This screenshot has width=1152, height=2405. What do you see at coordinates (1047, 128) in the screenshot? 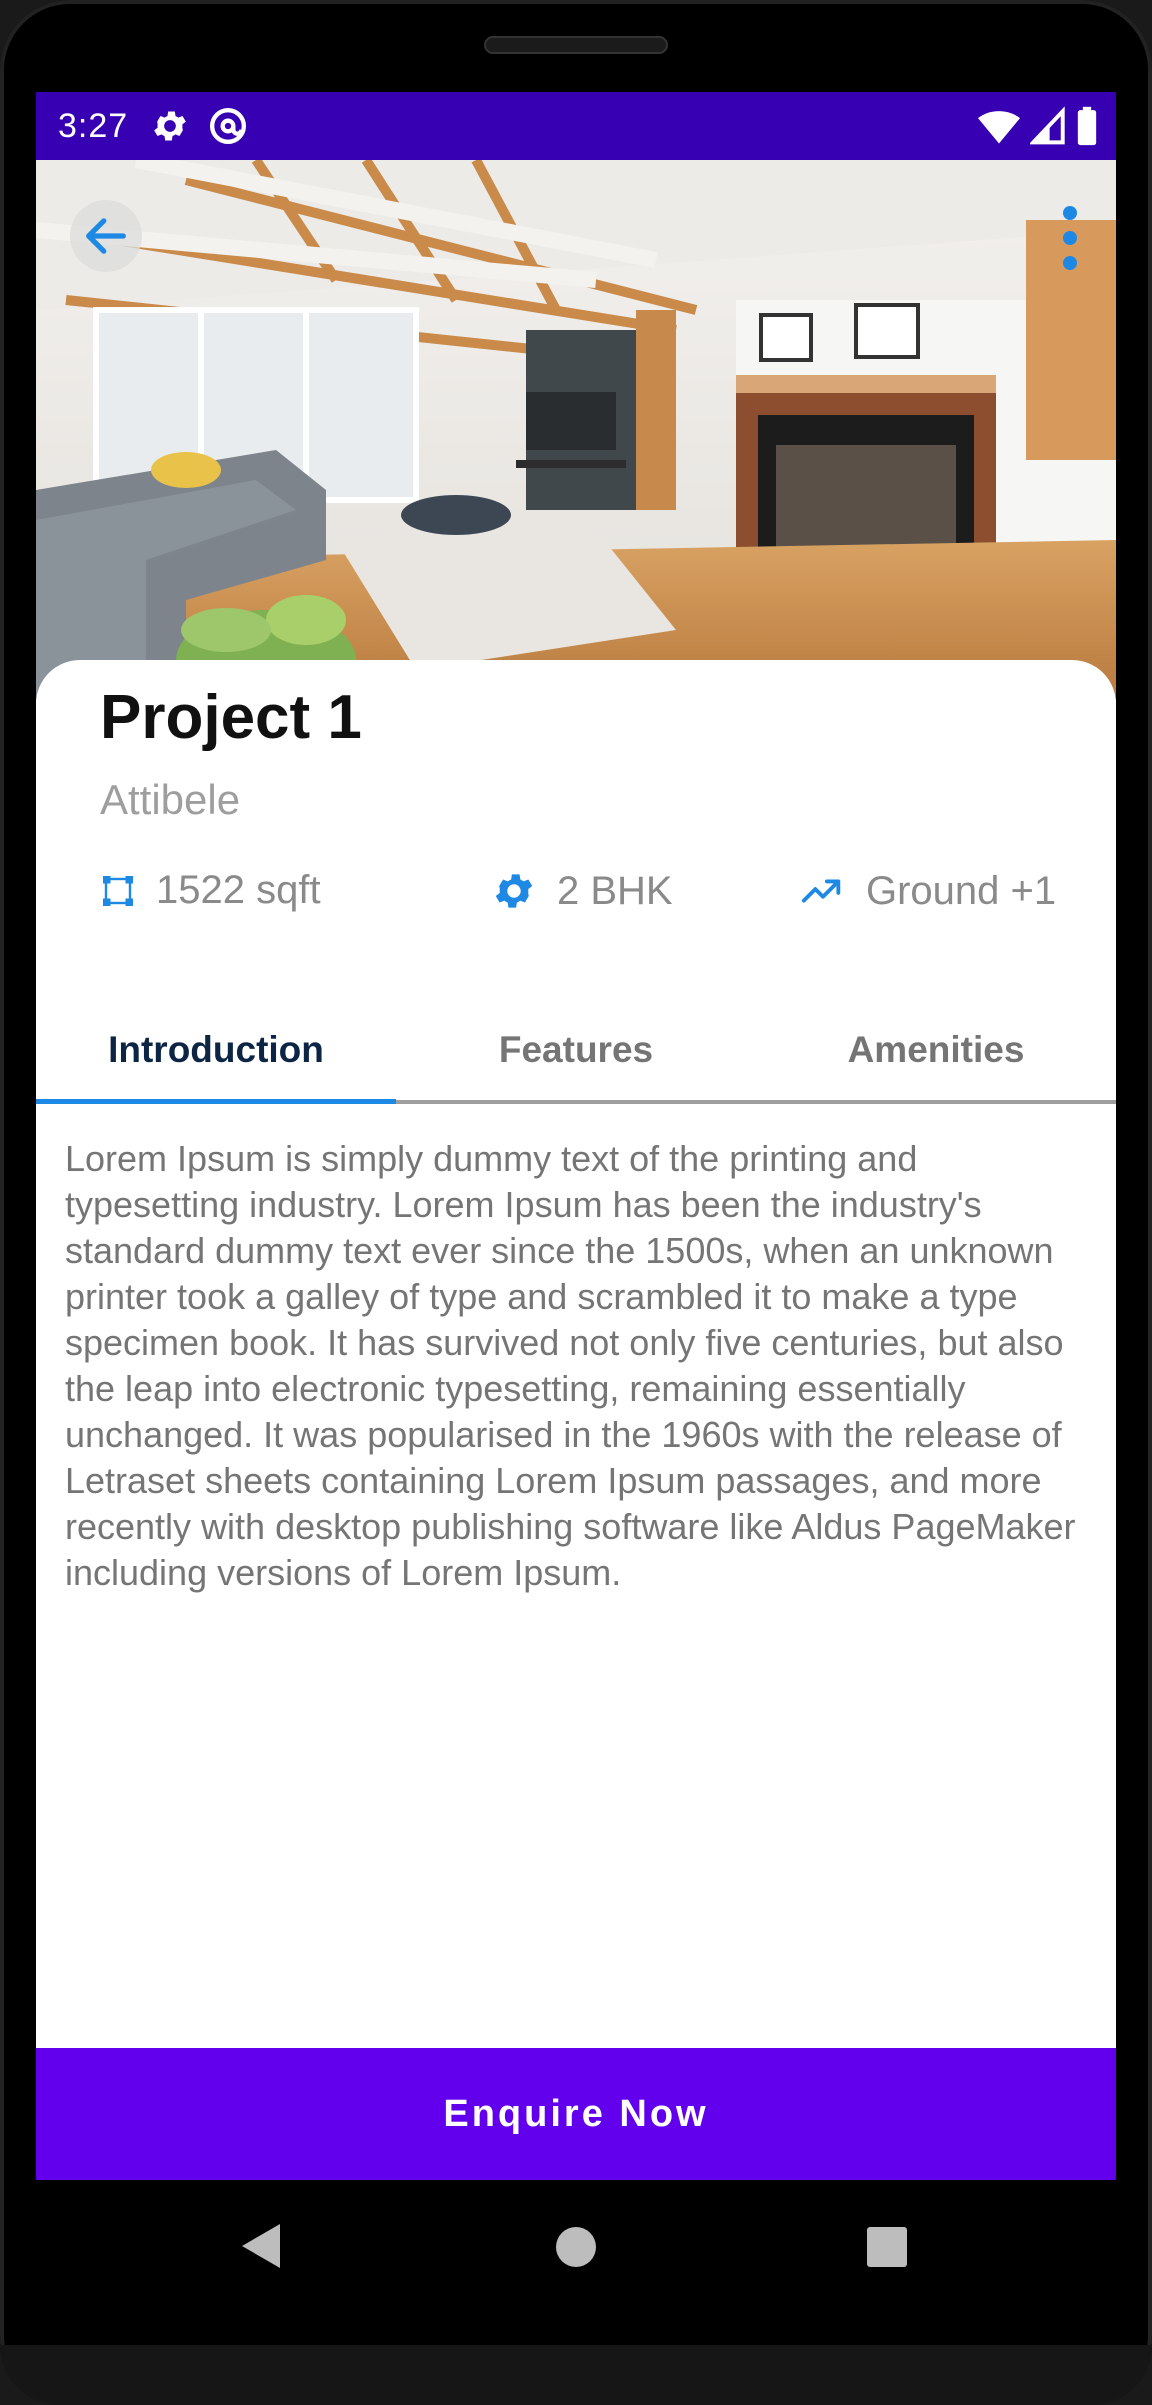
I see `signal-icon` at bounding box center [1047, 128].